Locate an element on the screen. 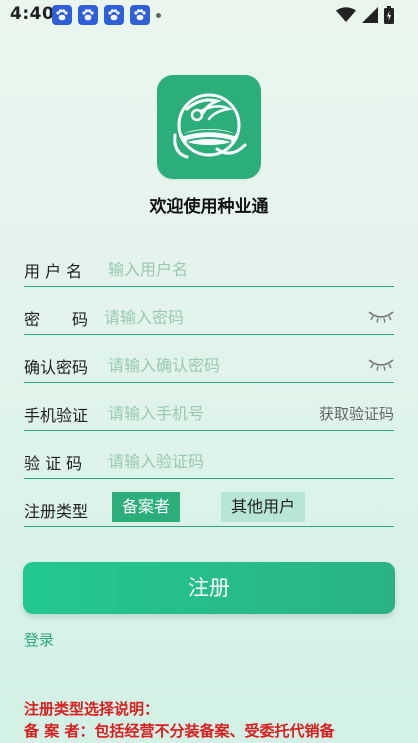 Image resolution: width=418 pixels, height=743 pixels. register-type-option-other: 其他用户 is located at coordinates (263, 507).